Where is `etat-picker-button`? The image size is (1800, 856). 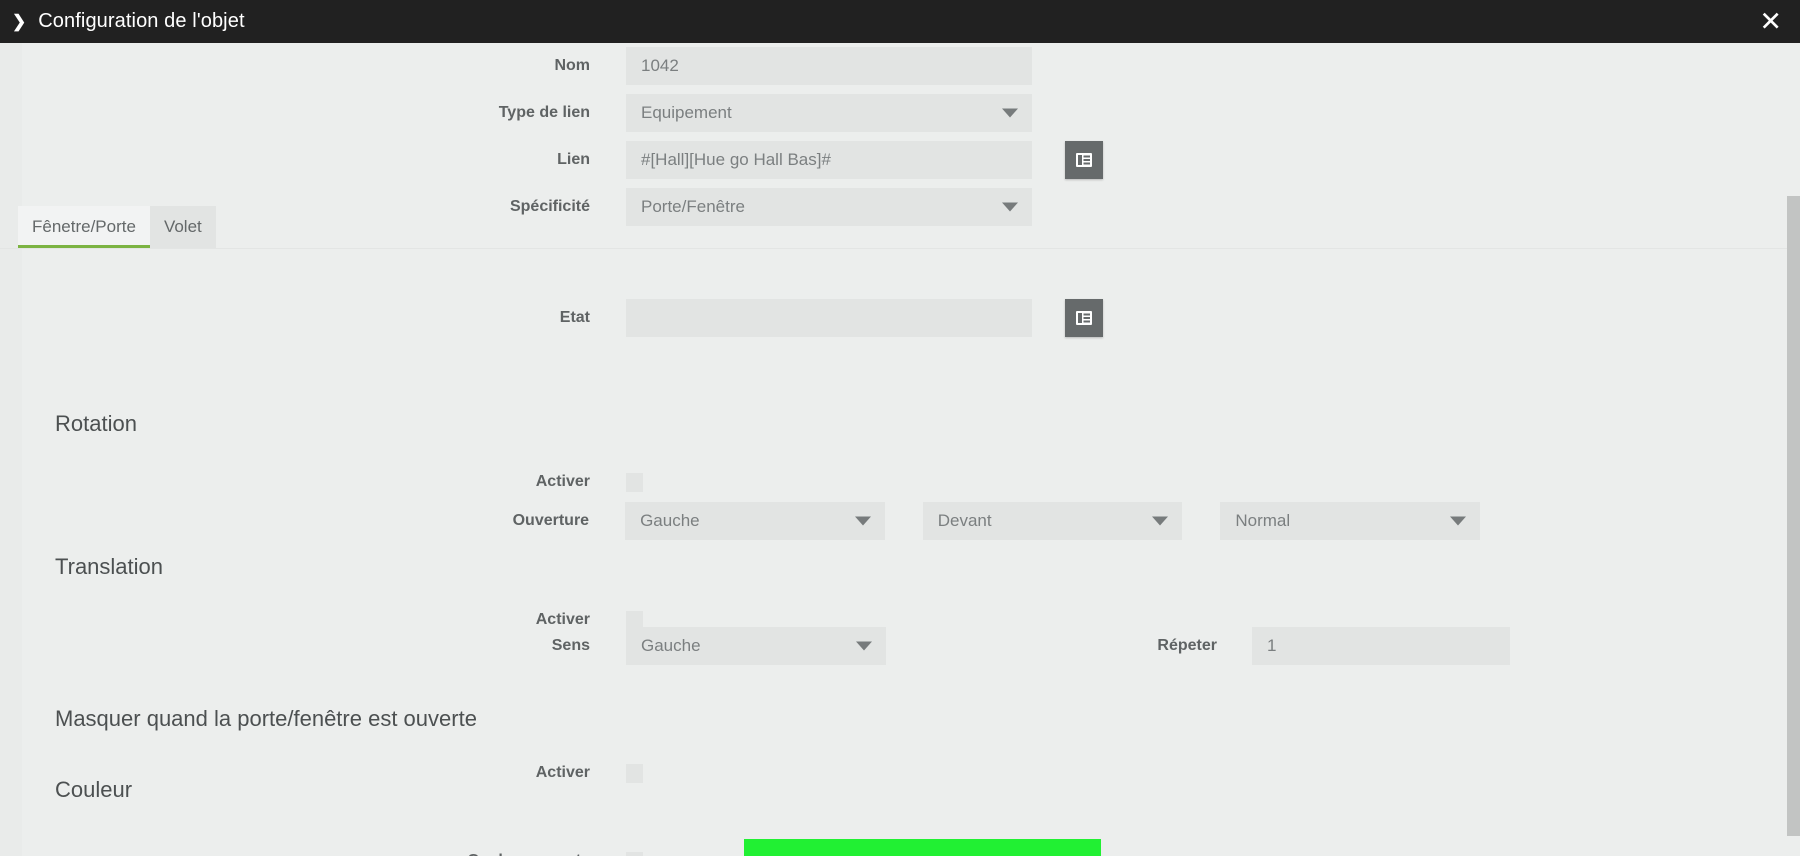 etat-picker-button is located at coordinates (1084, 317).